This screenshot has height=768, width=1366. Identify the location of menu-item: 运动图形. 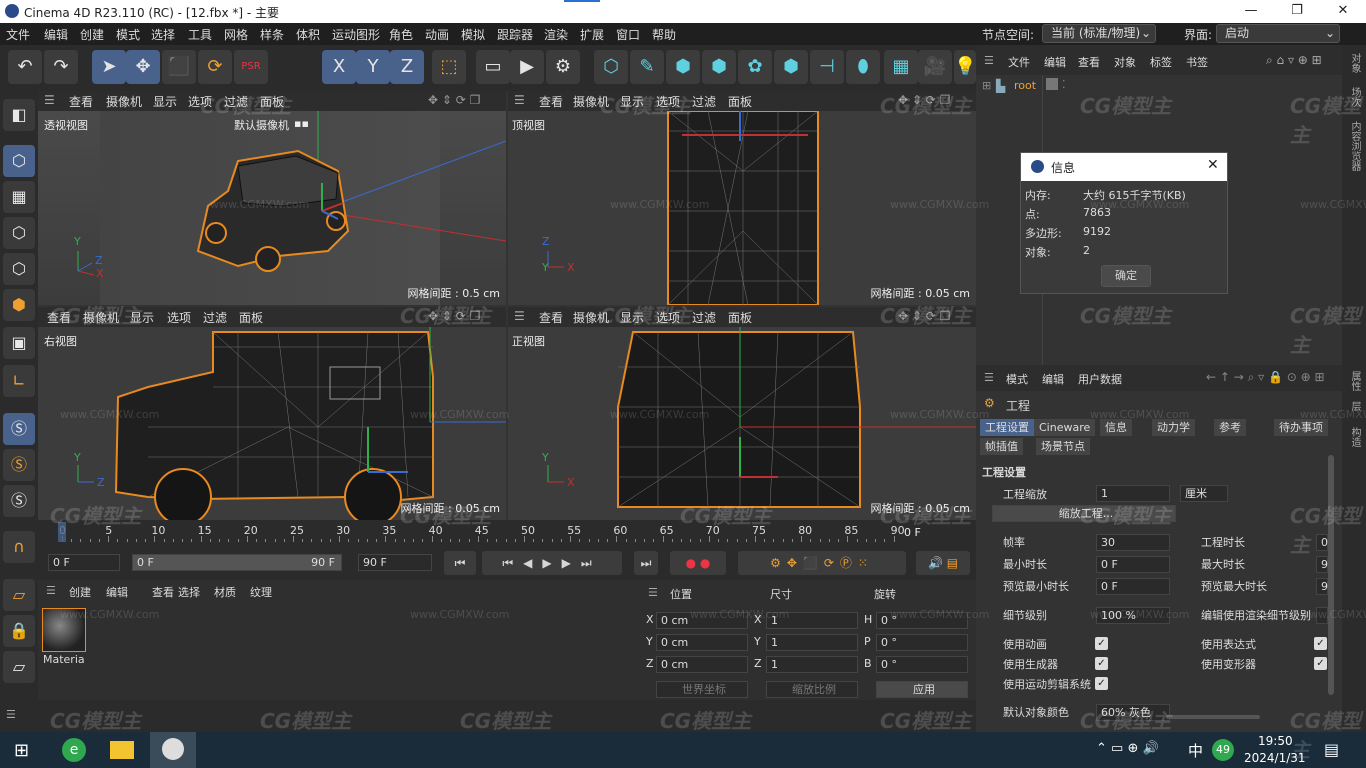
(356, 34).